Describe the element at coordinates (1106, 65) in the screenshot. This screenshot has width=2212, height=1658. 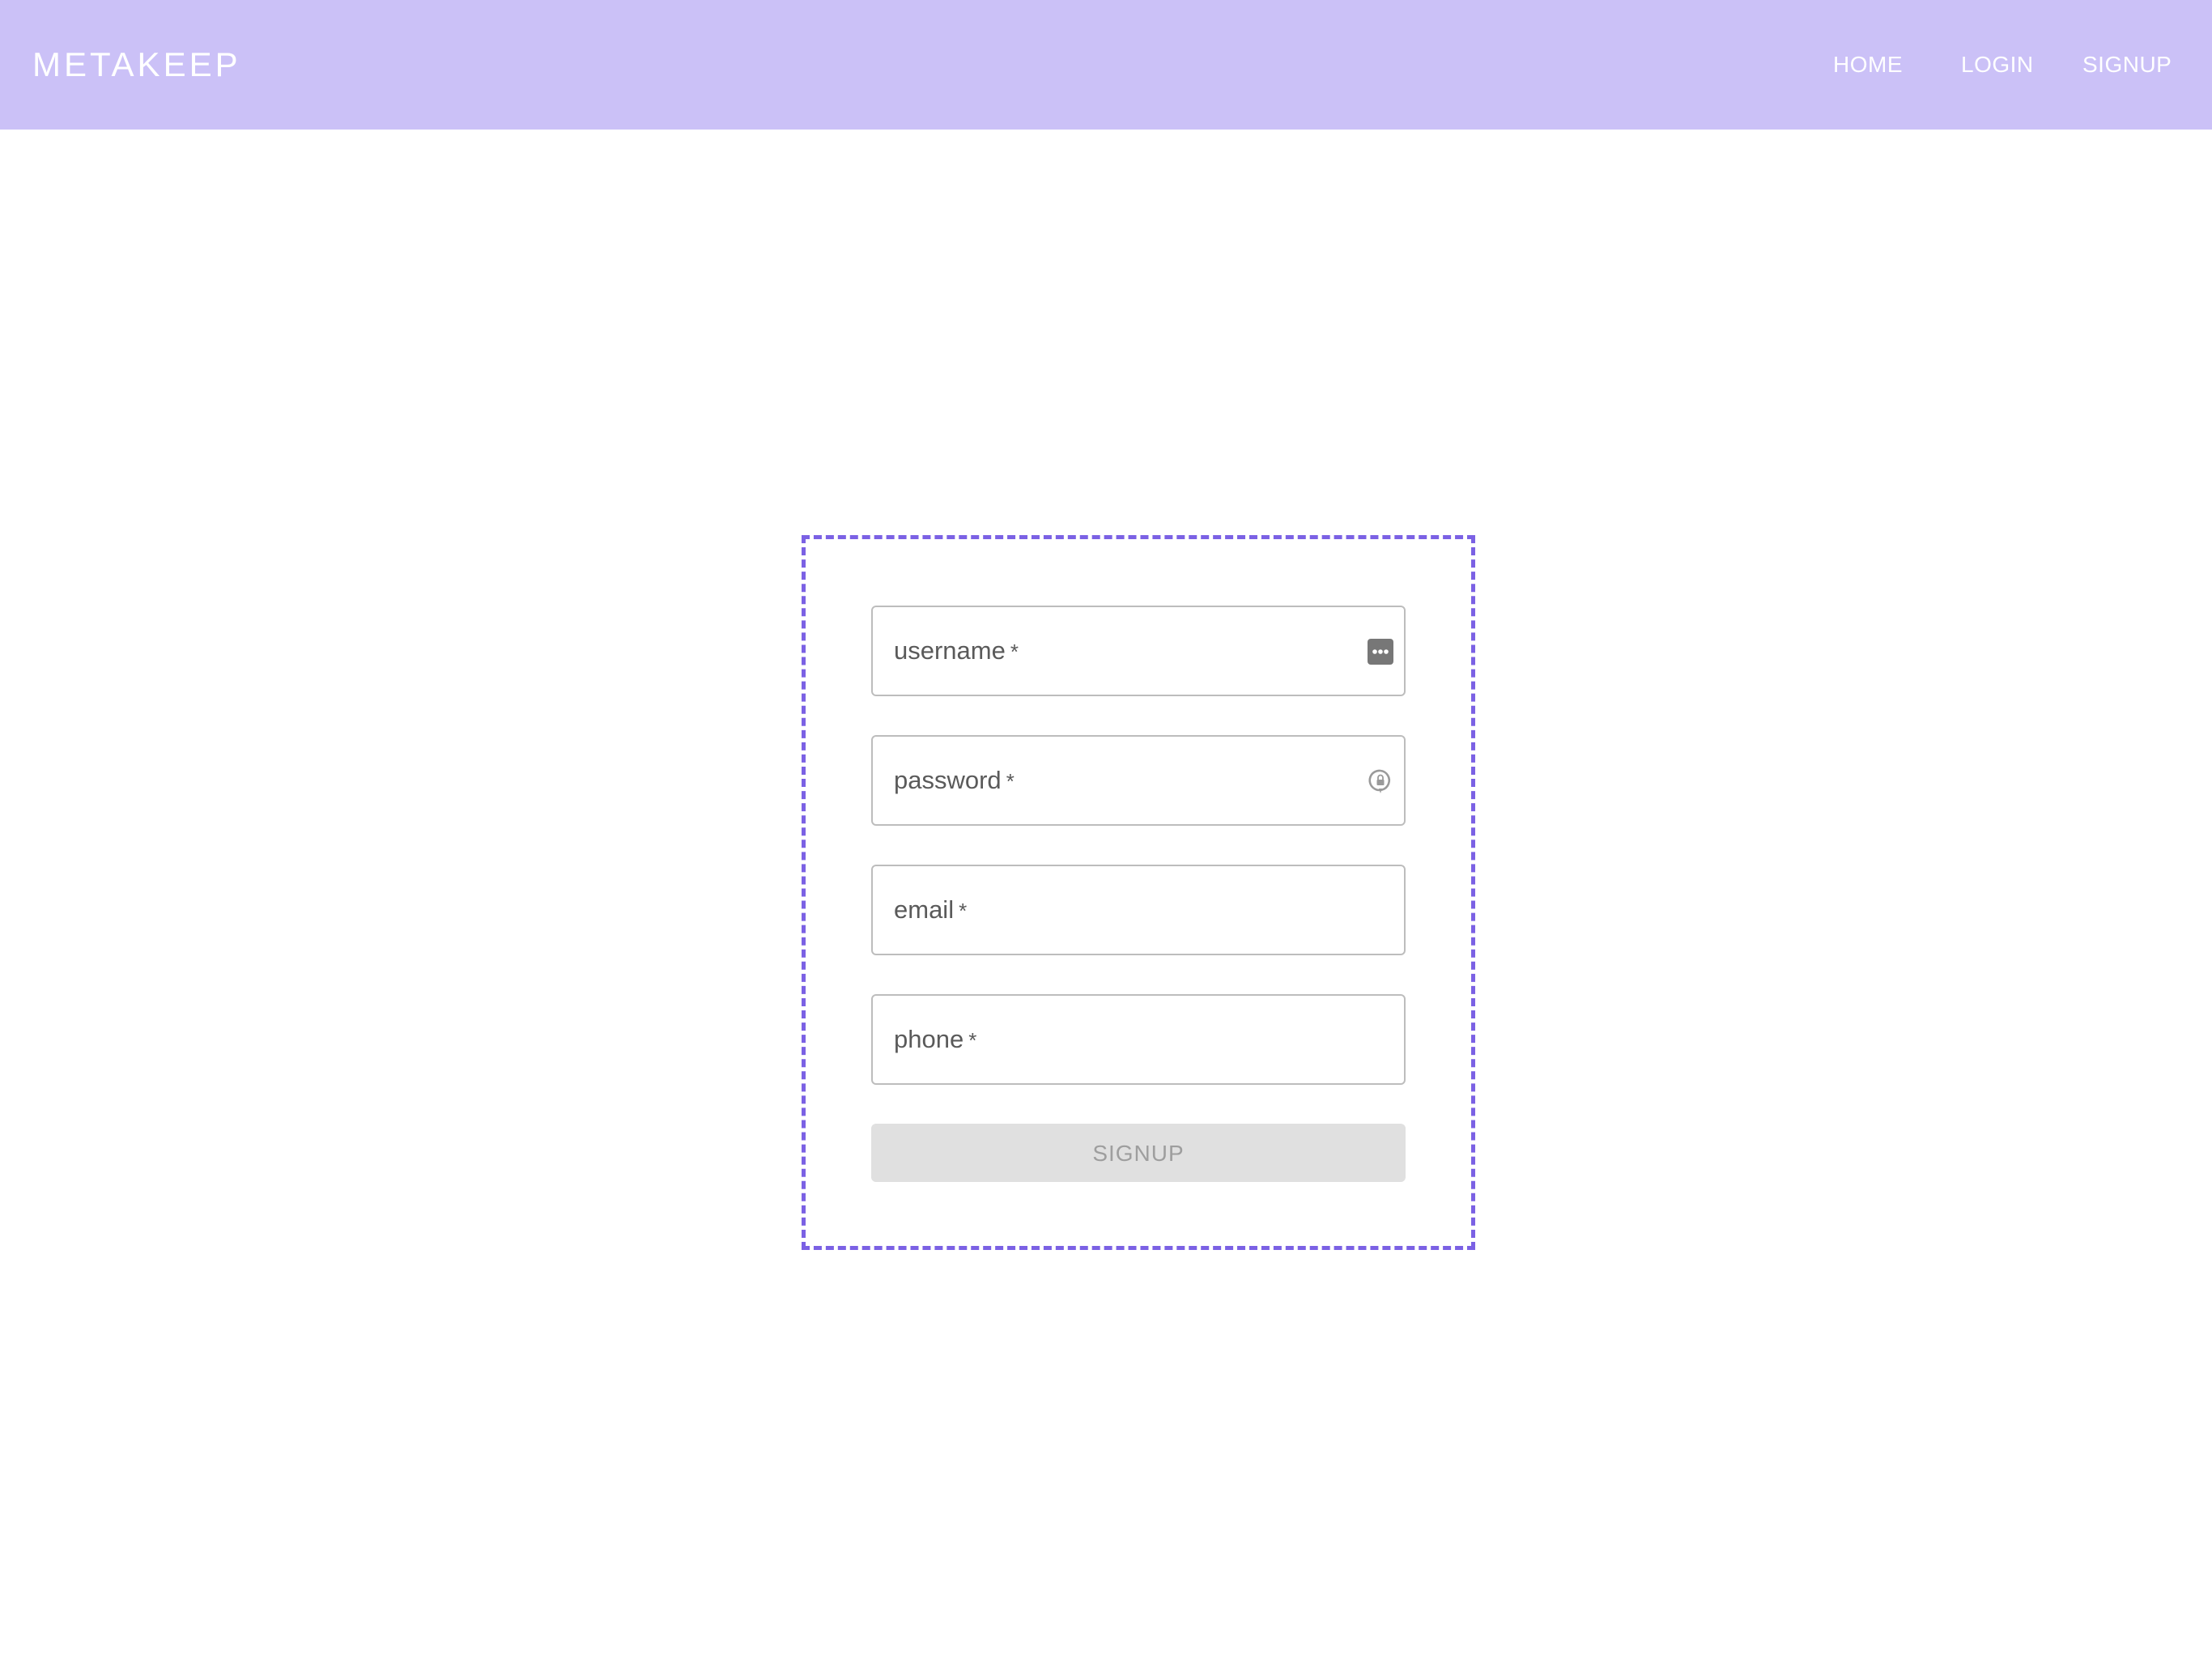
I see `app-header: METAKEEP HOME LOGIN SIGNUP` at that location.